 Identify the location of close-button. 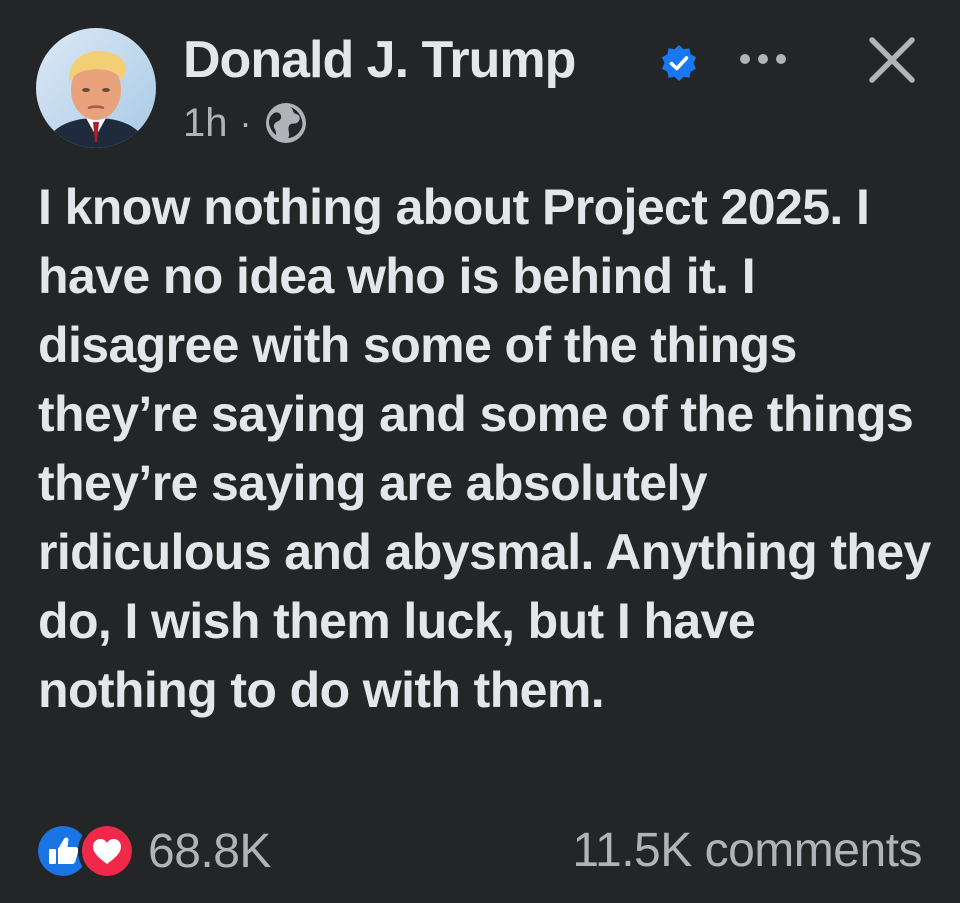
(892, 60).